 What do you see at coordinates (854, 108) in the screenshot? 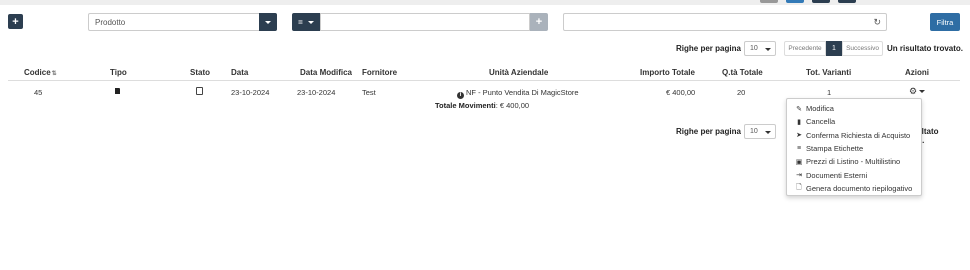
I see `menu-item-modifica: ✎ Modifica` at bounding box center [854, 108].